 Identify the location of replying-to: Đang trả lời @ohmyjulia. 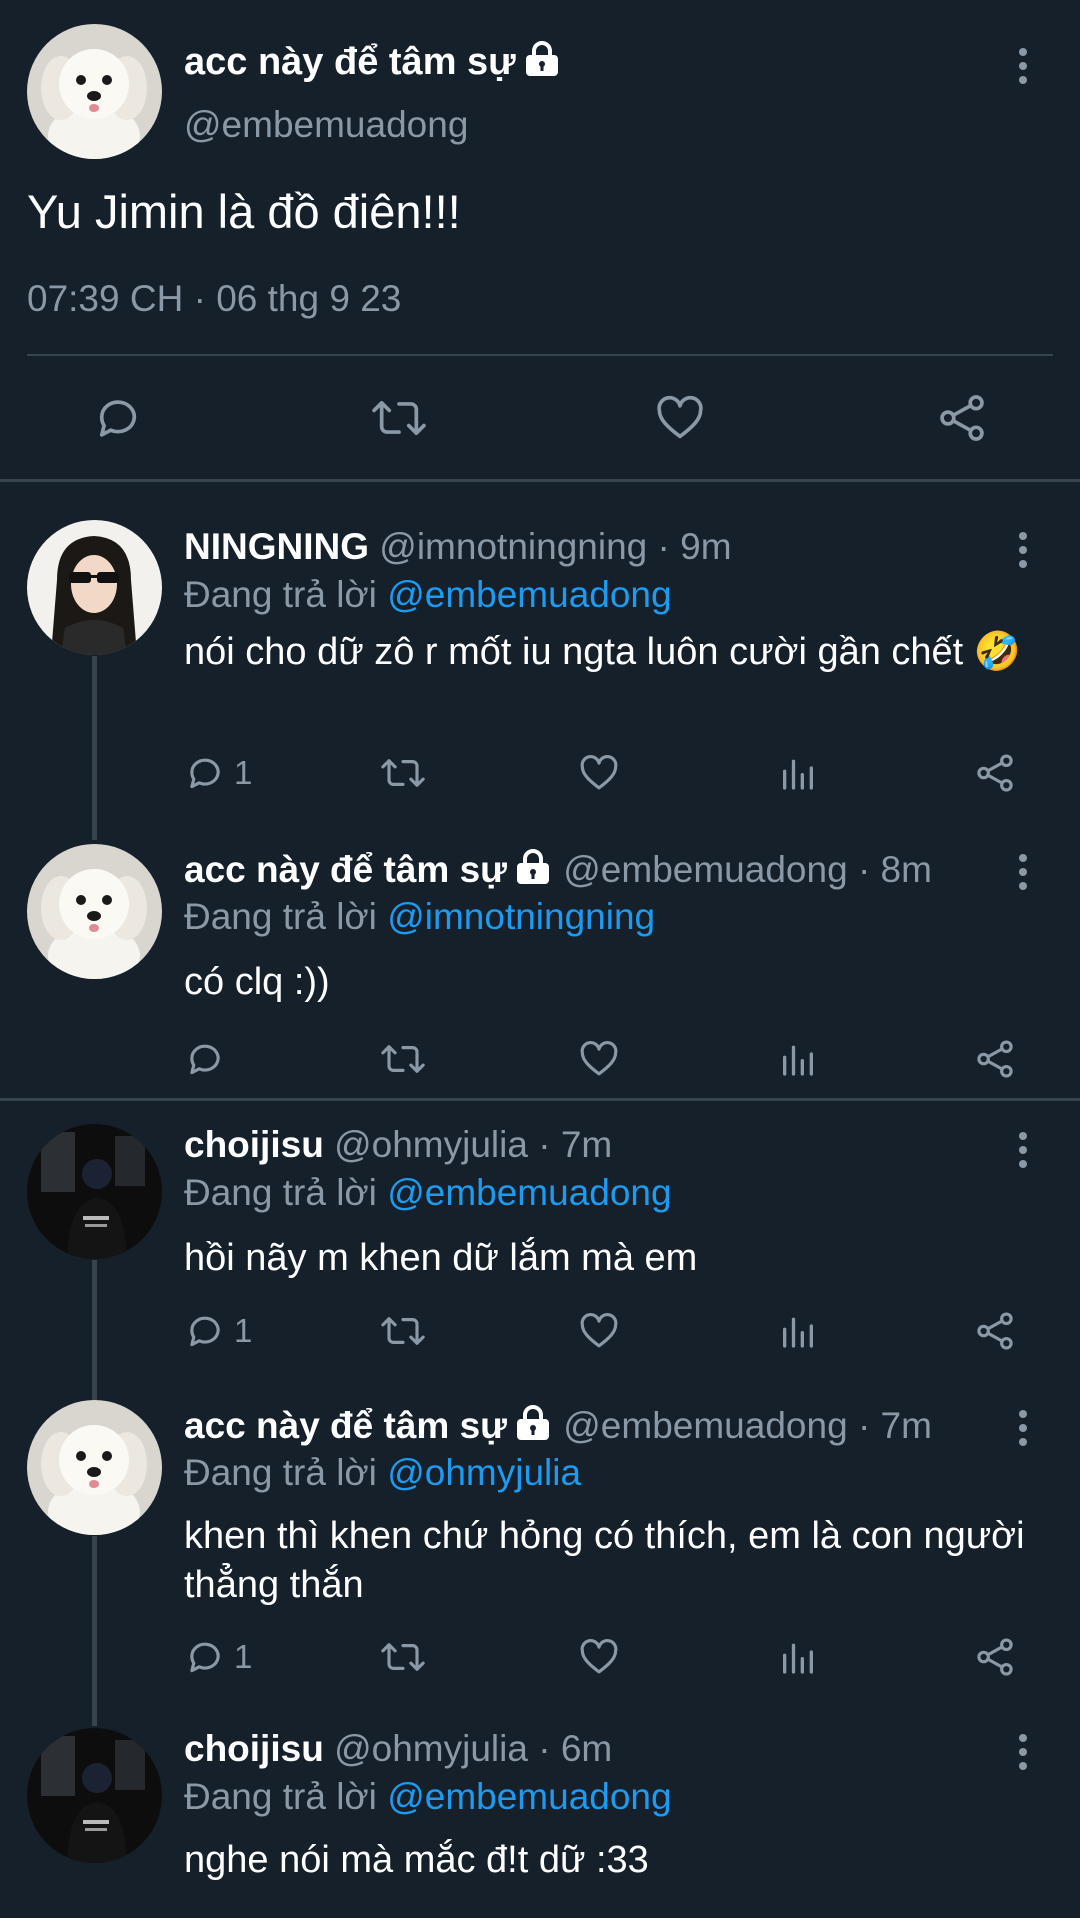
(383, 1472).